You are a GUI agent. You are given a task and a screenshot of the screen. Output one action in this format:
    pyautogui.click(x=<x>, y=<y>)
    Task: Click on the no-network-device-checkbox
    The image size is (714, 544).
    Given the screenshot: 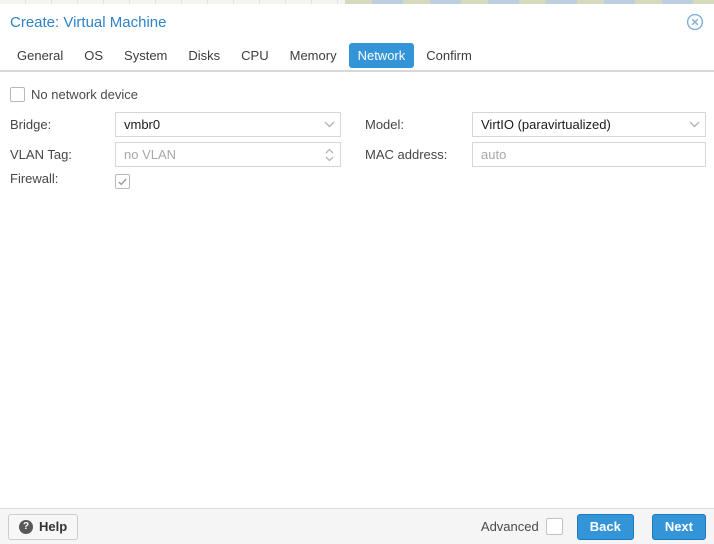 What is the action you would take?
    pyautogui.click(x=17, y=94)
    